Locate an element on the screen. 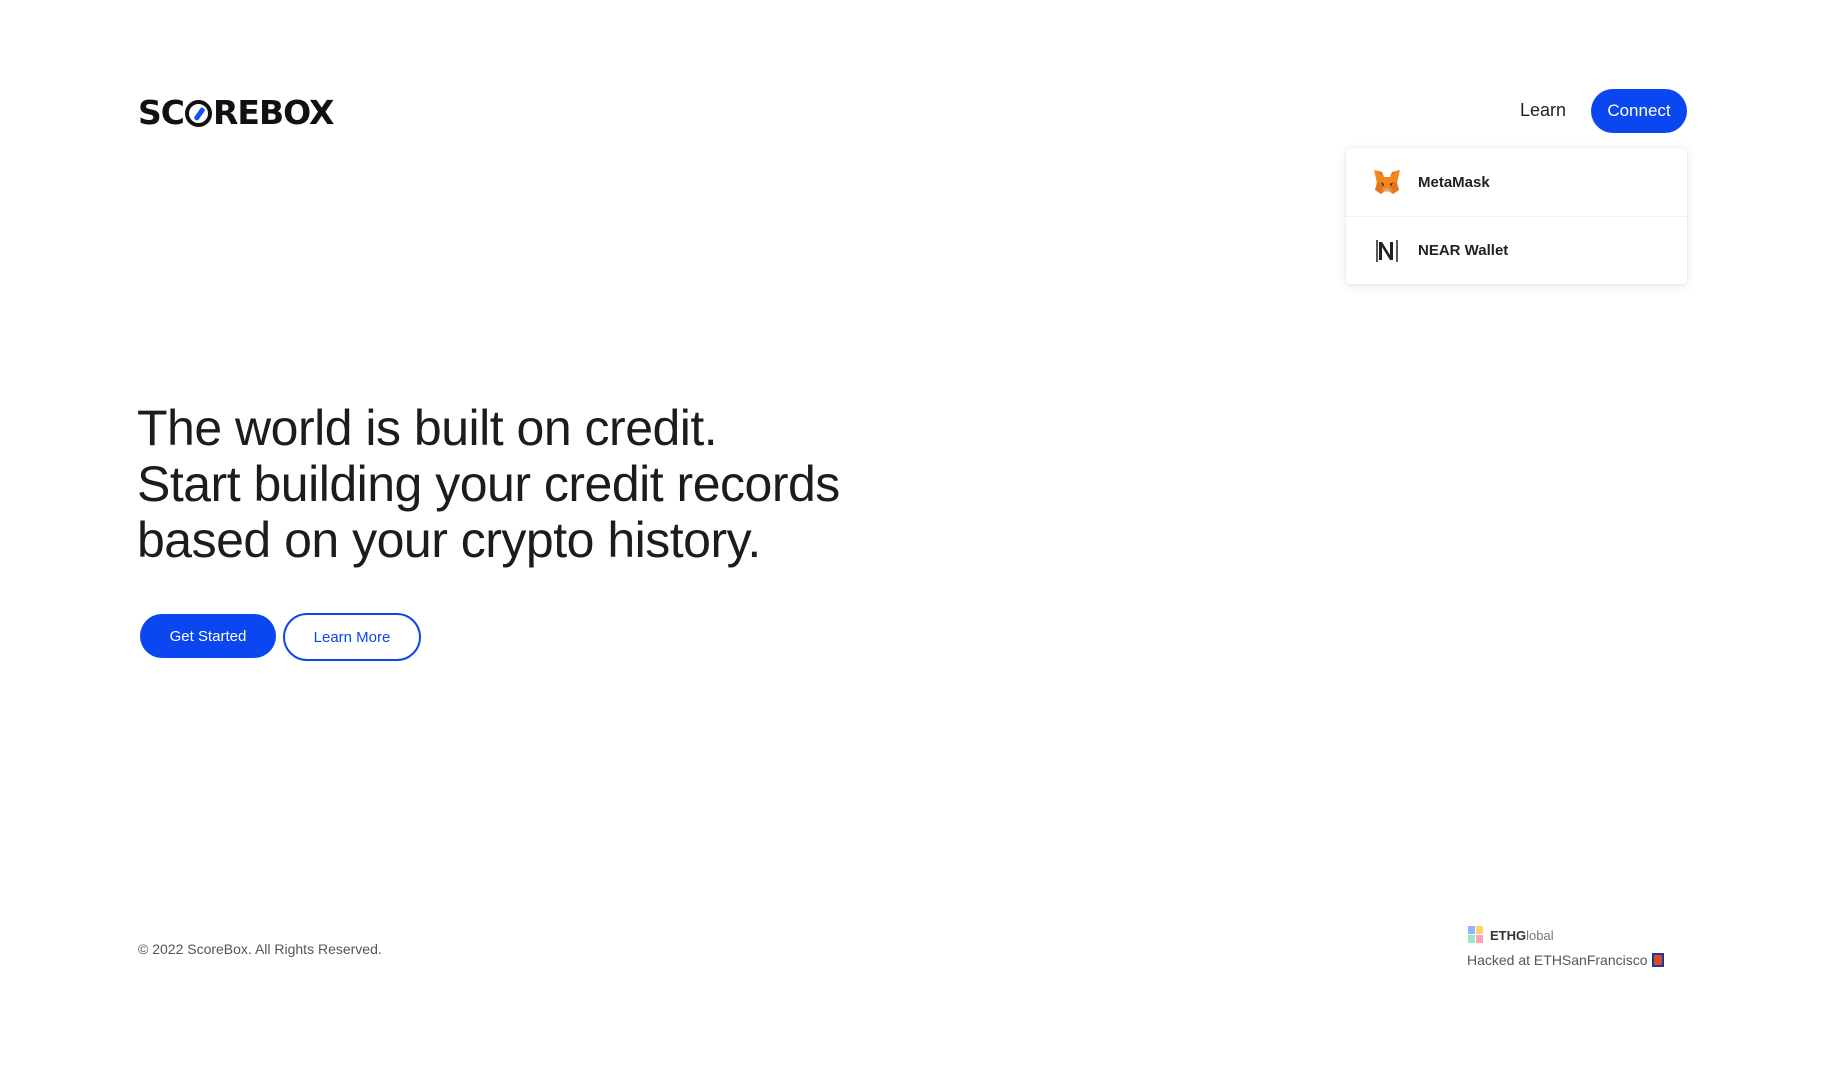  logo-text-end: REBOX is located at coordinates (273, 112).